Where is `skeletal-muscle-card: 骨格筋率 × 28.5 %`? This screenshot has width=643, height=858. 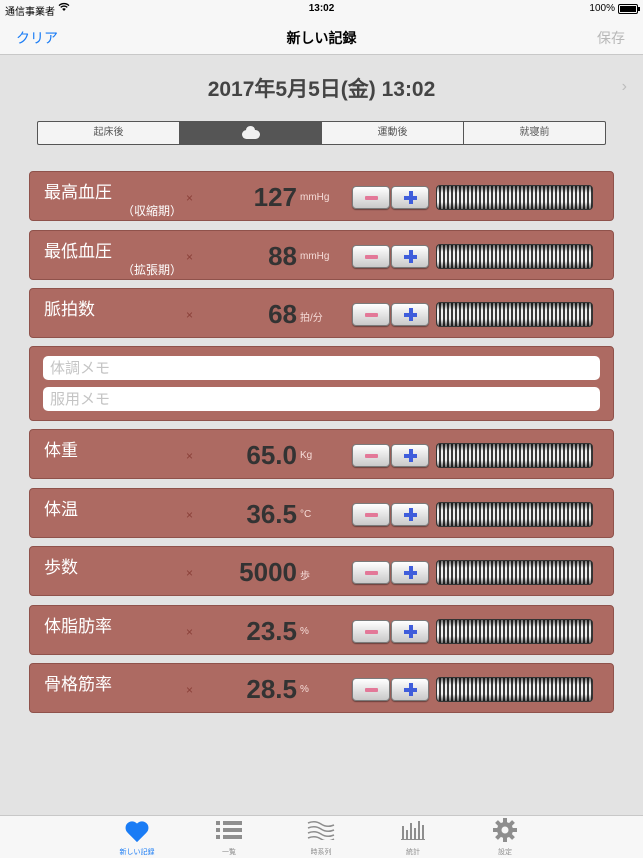 skeletal-muscle-card: 骨格筋率 × 28.5 % is located at coordinates (321, 688).